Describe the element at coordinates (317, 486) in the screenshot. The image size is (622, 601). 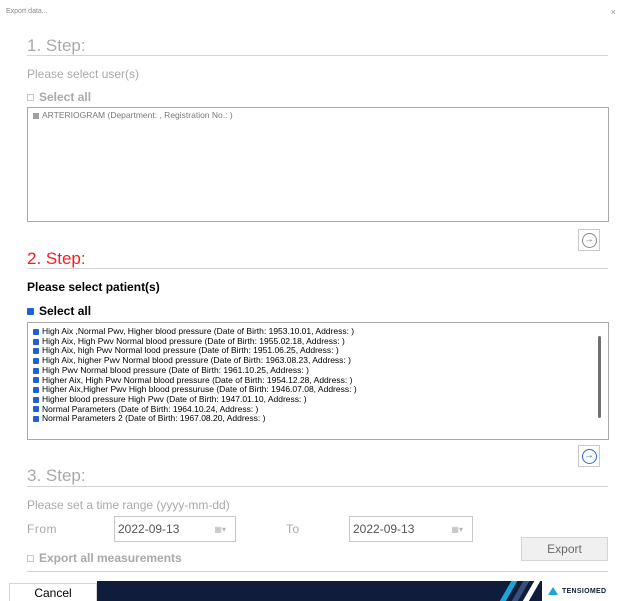
I see `step3-divider` at that location.